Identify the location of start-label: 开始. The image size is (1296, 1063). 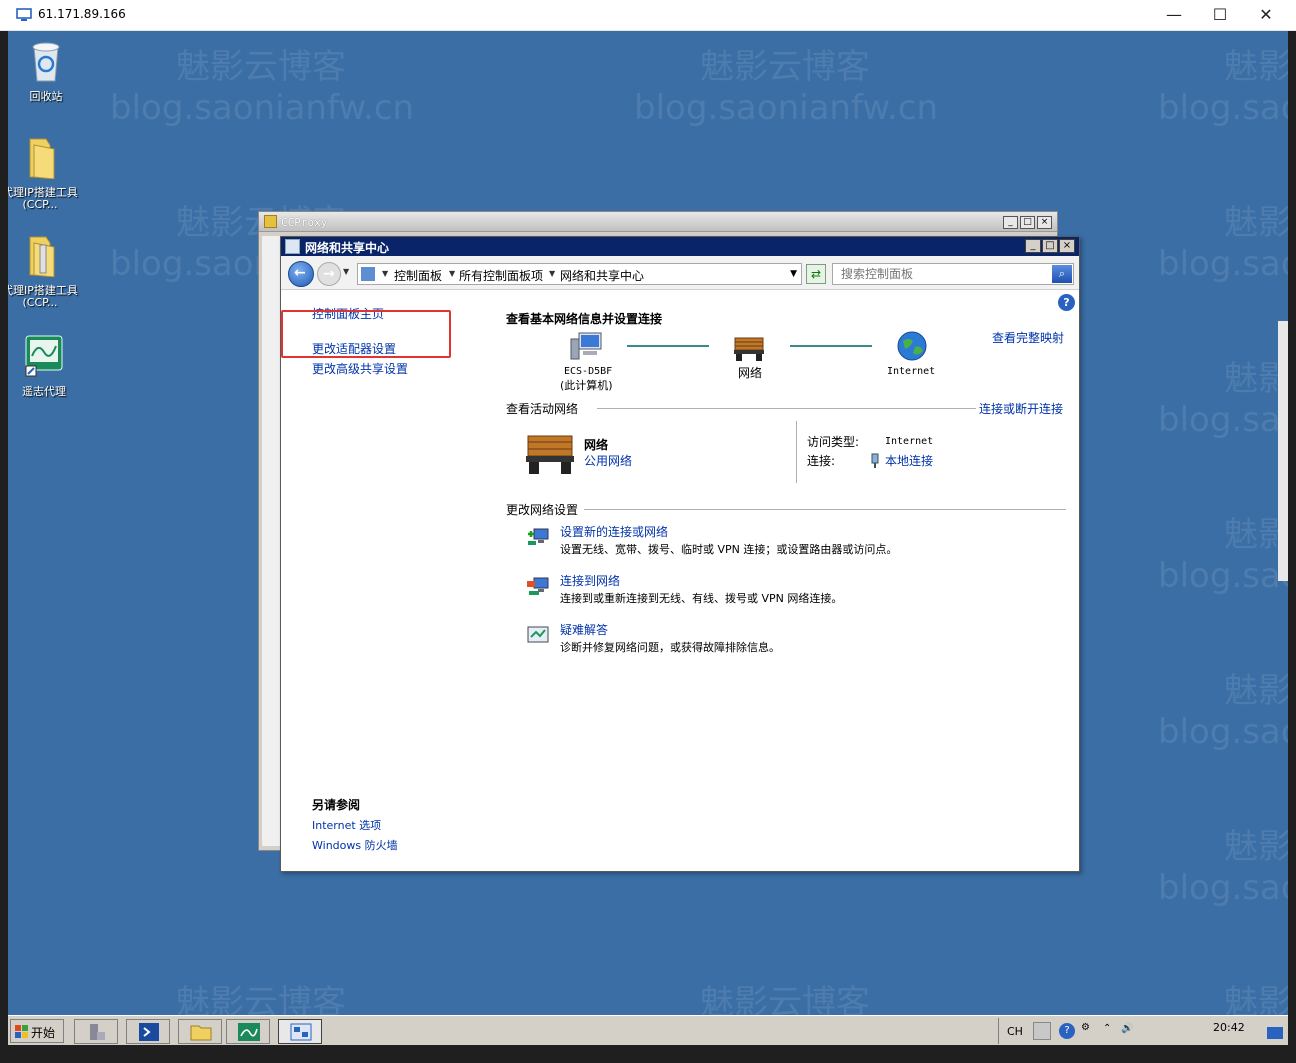
(43, 1033).